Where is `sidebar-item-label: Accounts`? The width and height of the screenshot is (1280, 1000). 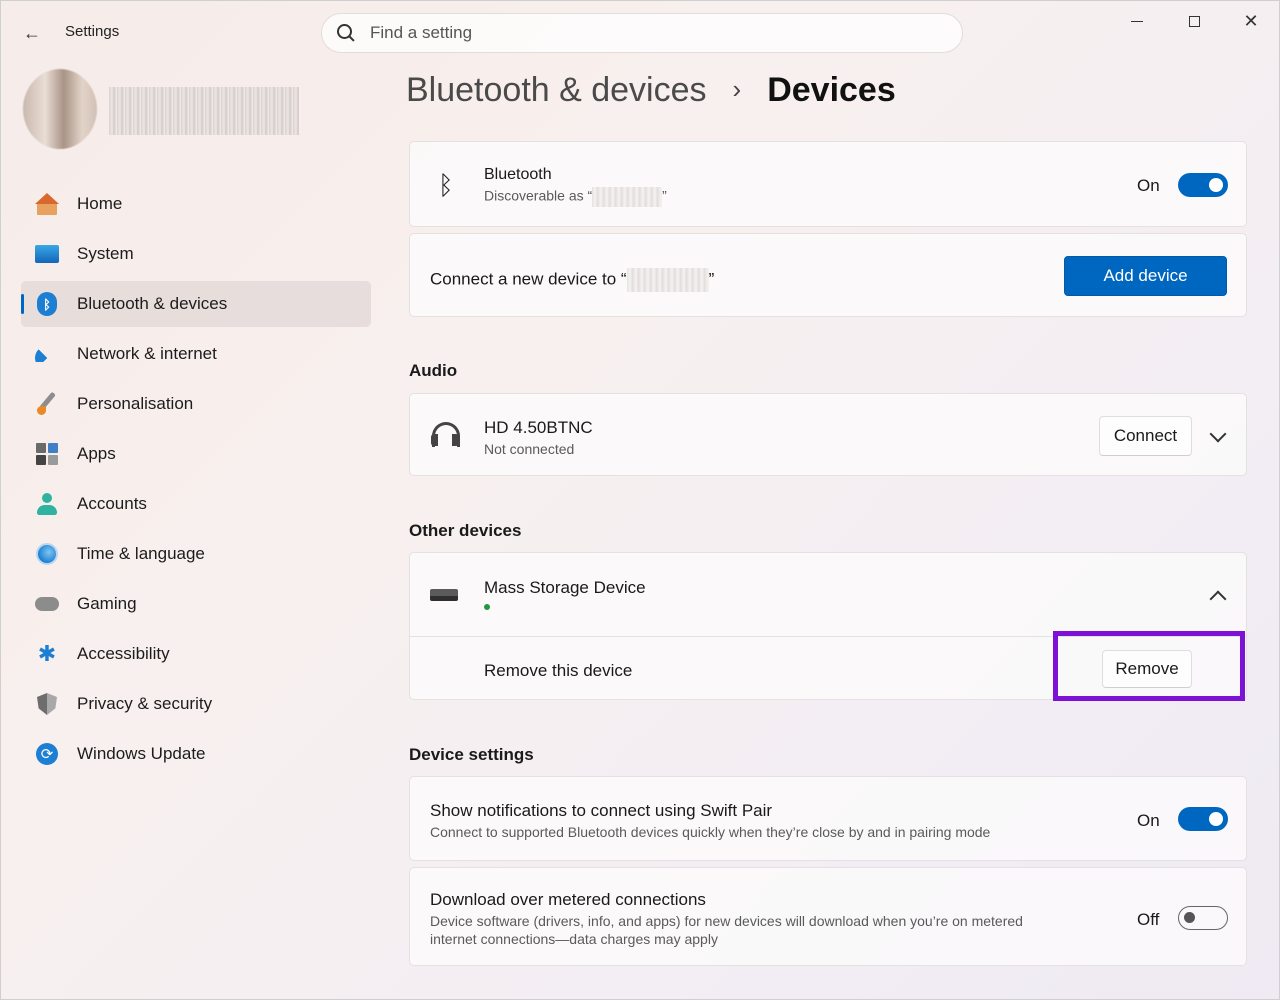
sidebar-item-label: Accounts is located at coordinates (112, 503).